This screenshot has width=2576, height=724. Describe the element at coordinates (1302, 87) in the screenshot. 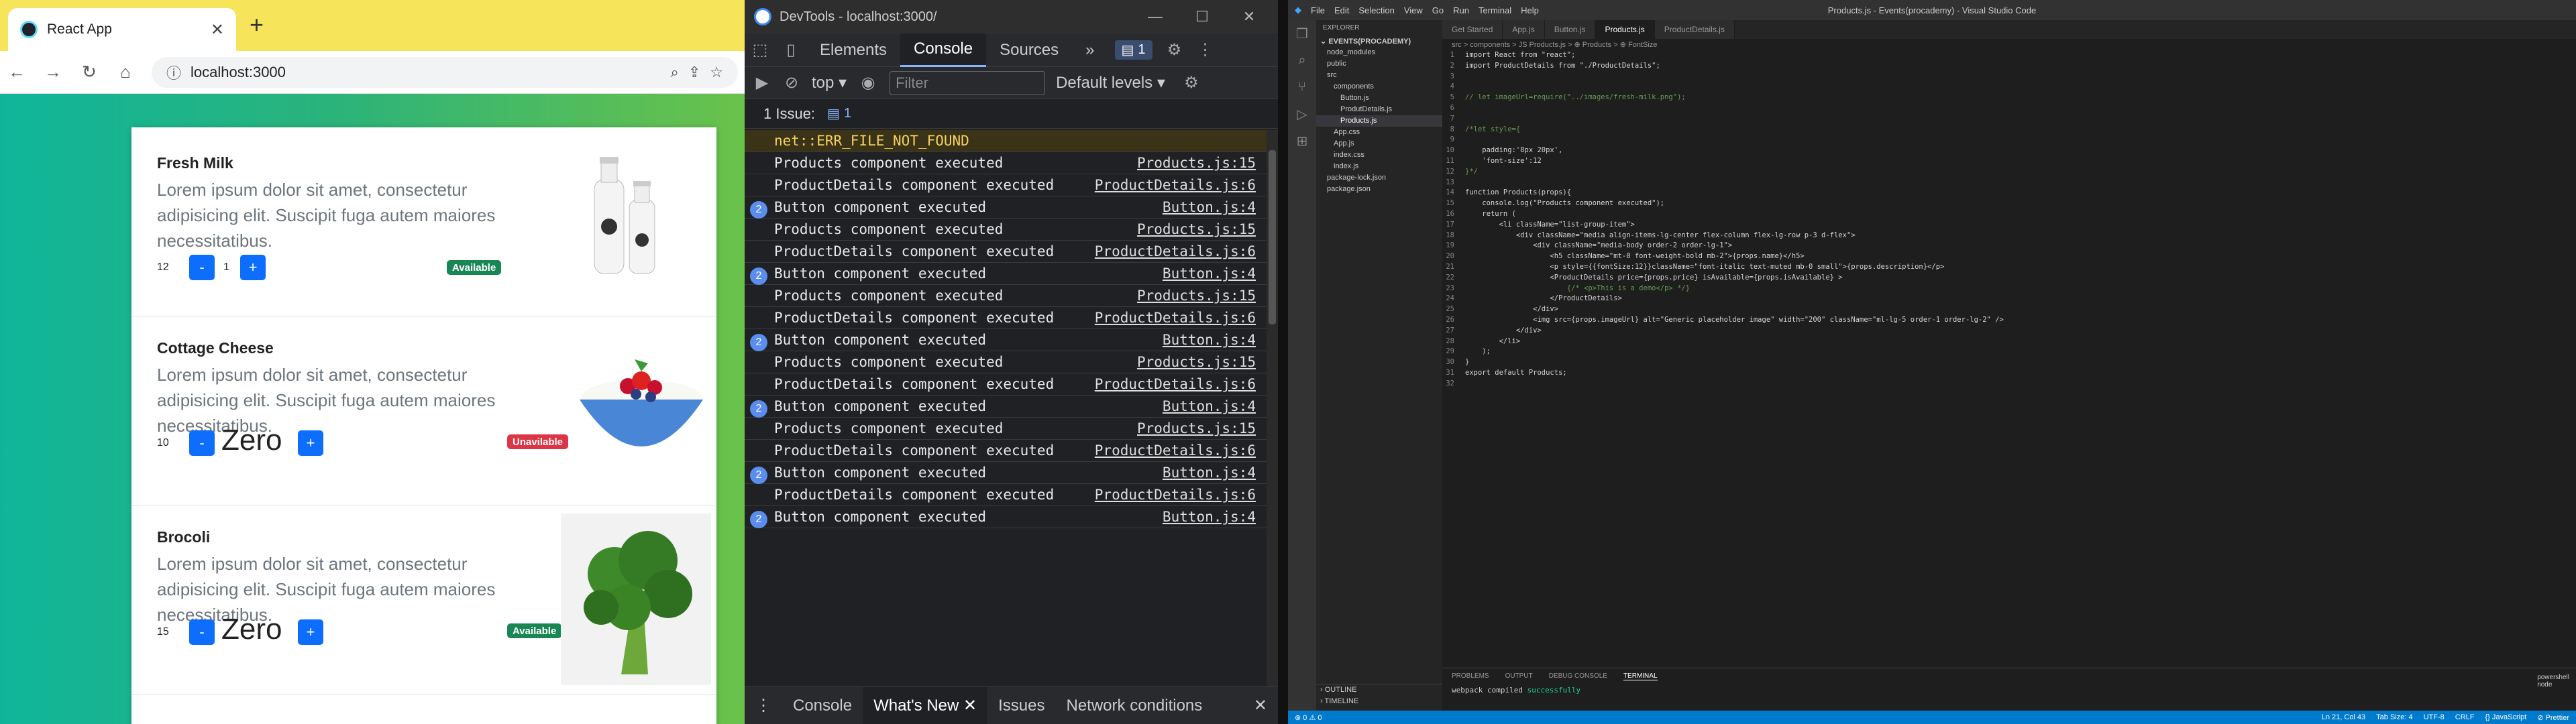

I see `source-control-icon: ⑂` at that location.